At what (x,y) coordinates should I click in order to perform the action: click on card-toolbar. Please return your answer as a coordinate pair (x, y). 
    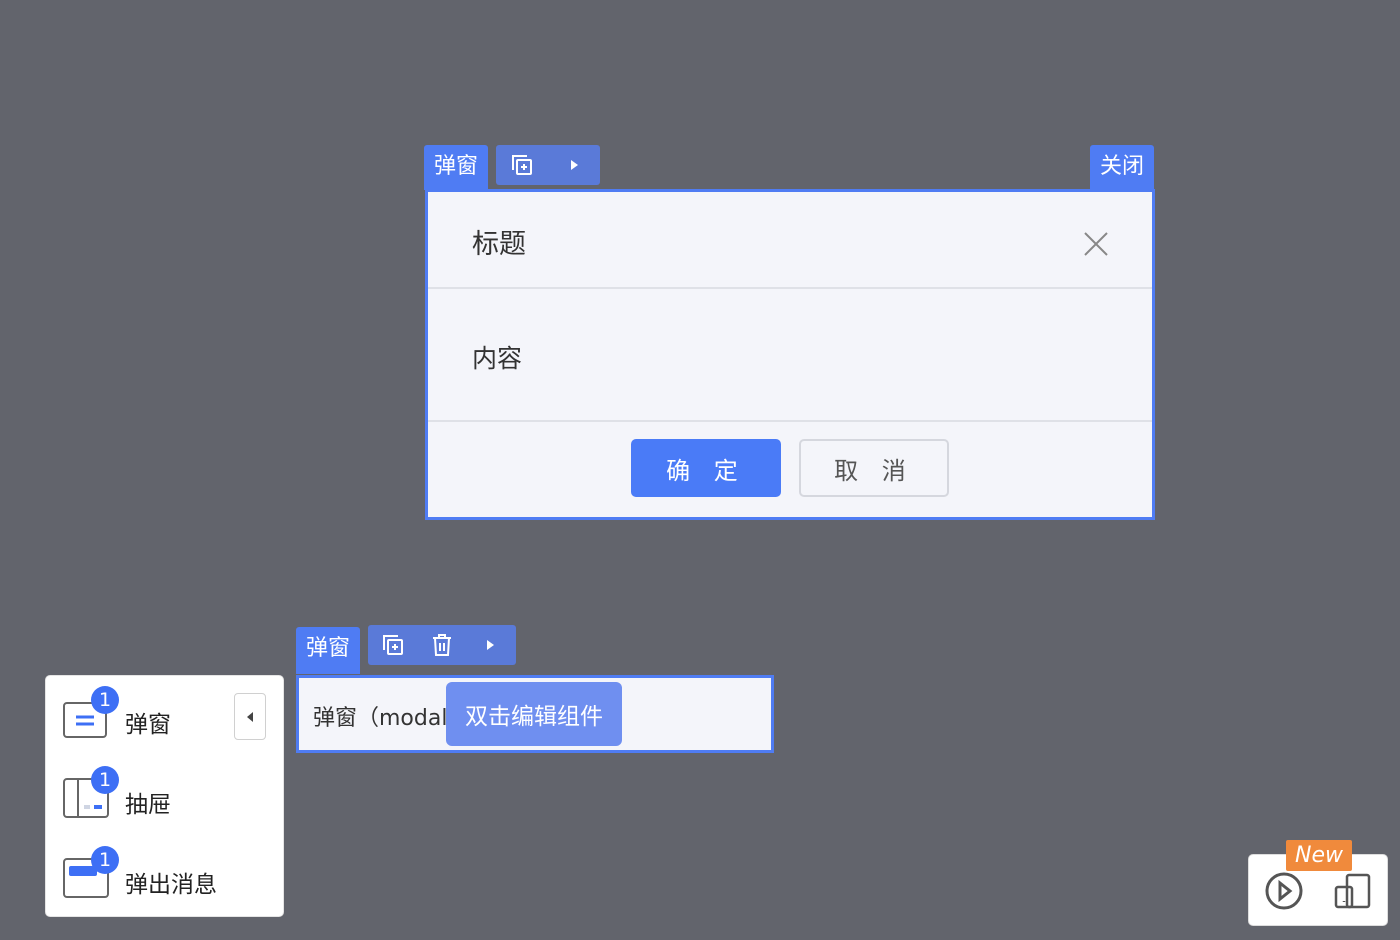
    Looking at the image, I should click on (442, 645).